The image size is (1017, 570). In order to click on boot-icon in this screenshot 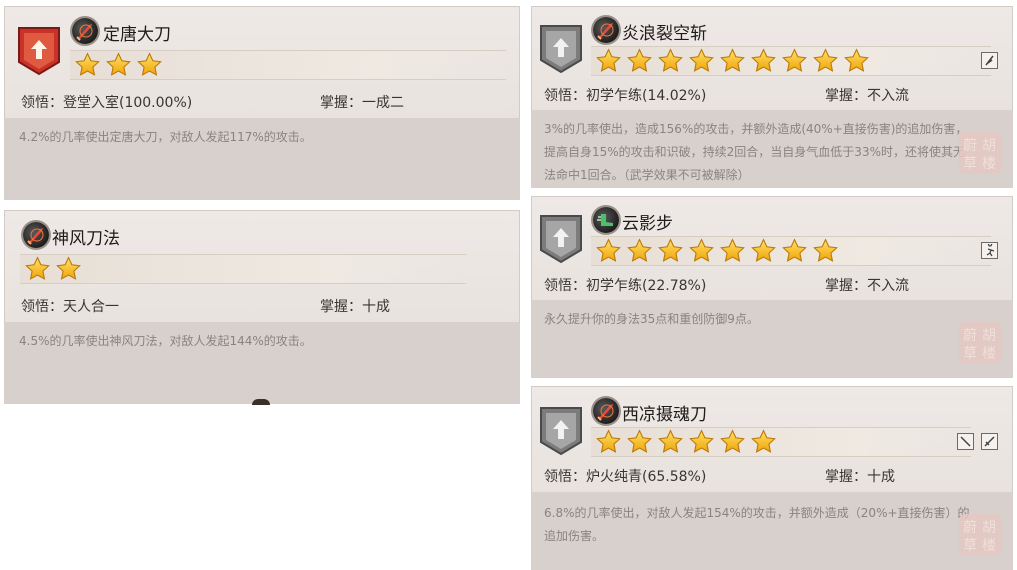, I will do `click(606, 220)`.